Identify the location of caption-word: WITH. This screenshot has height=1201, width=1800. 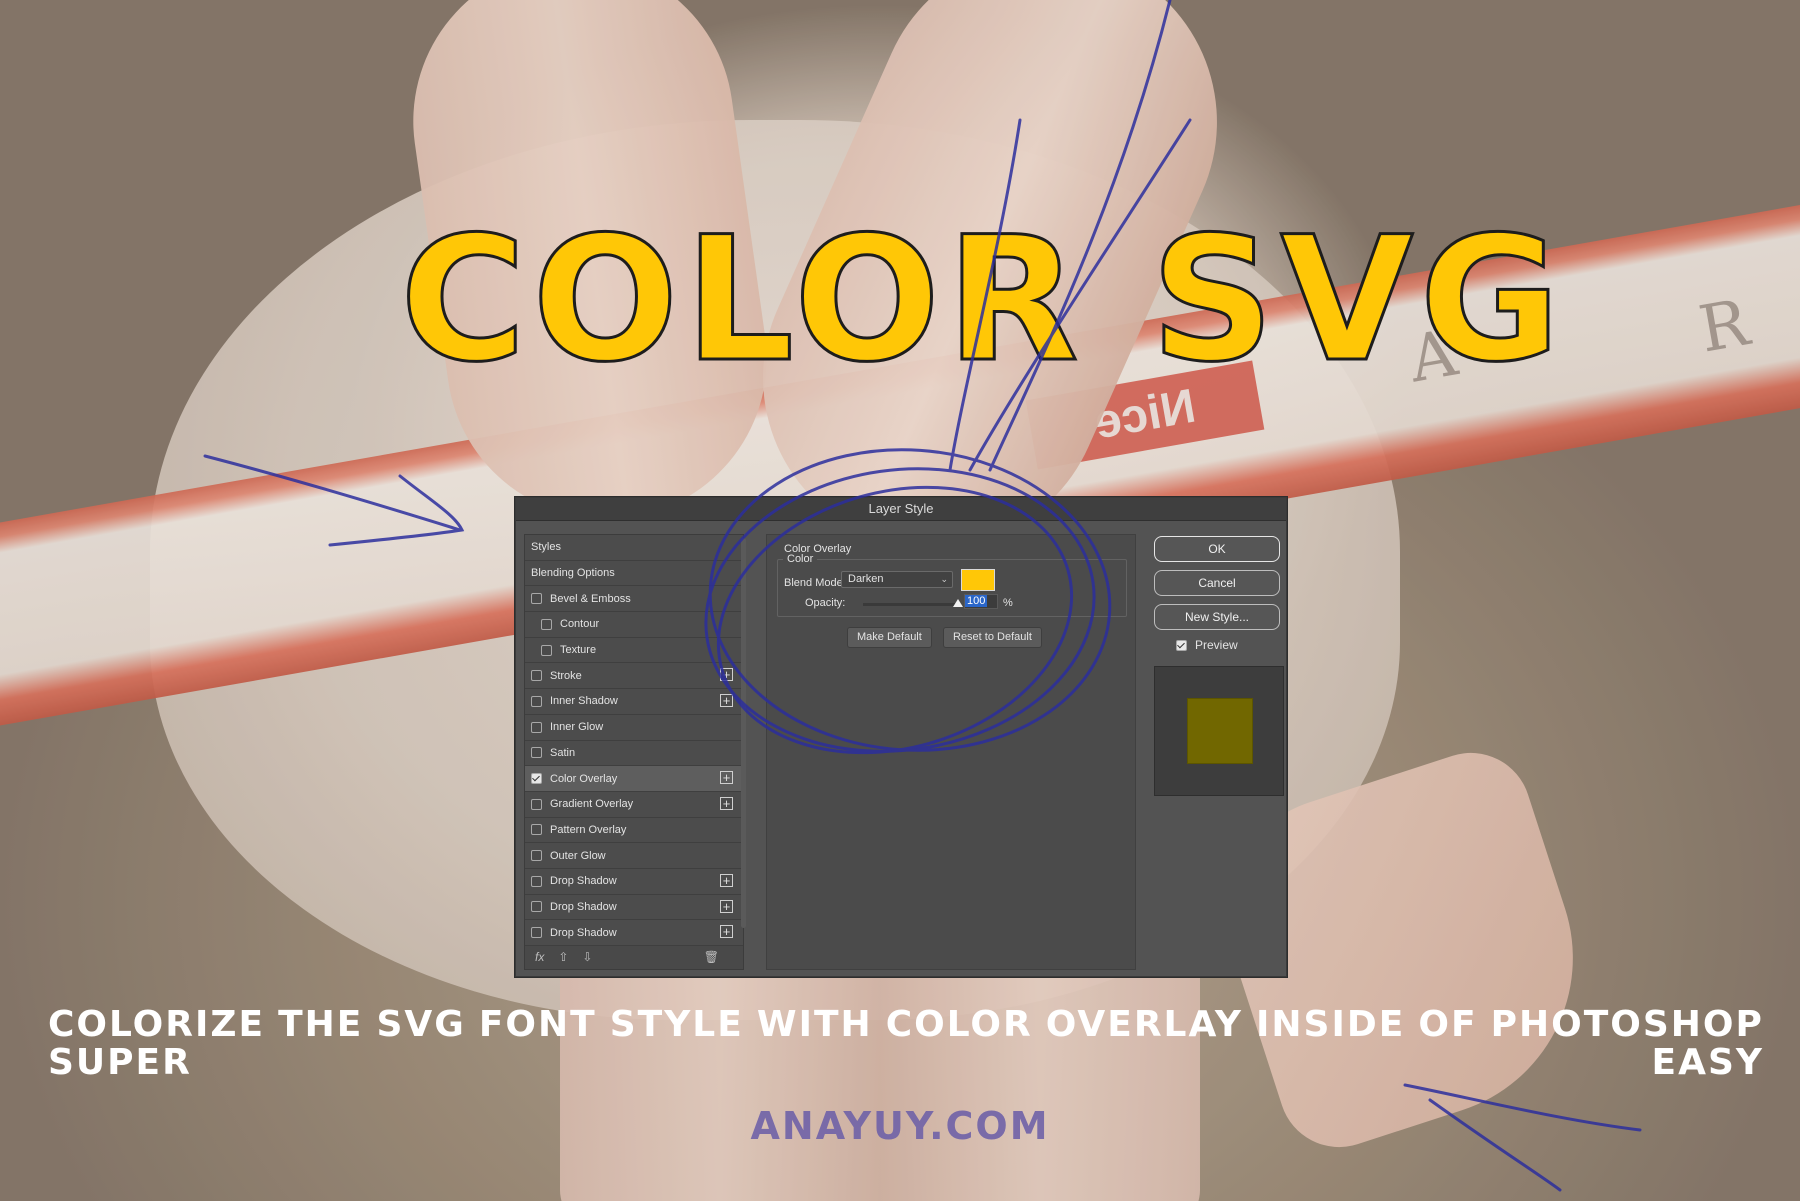
(814, 1024).